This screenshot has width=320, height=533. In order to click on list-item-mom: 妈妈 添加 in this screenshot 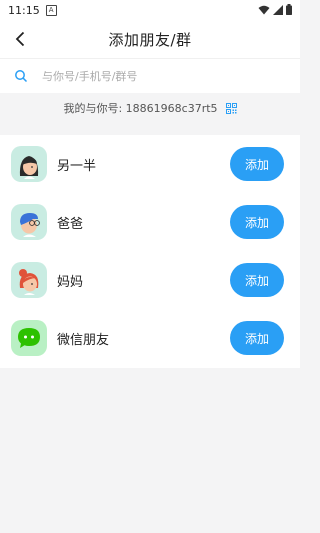, I will do `click(150, 280)`.